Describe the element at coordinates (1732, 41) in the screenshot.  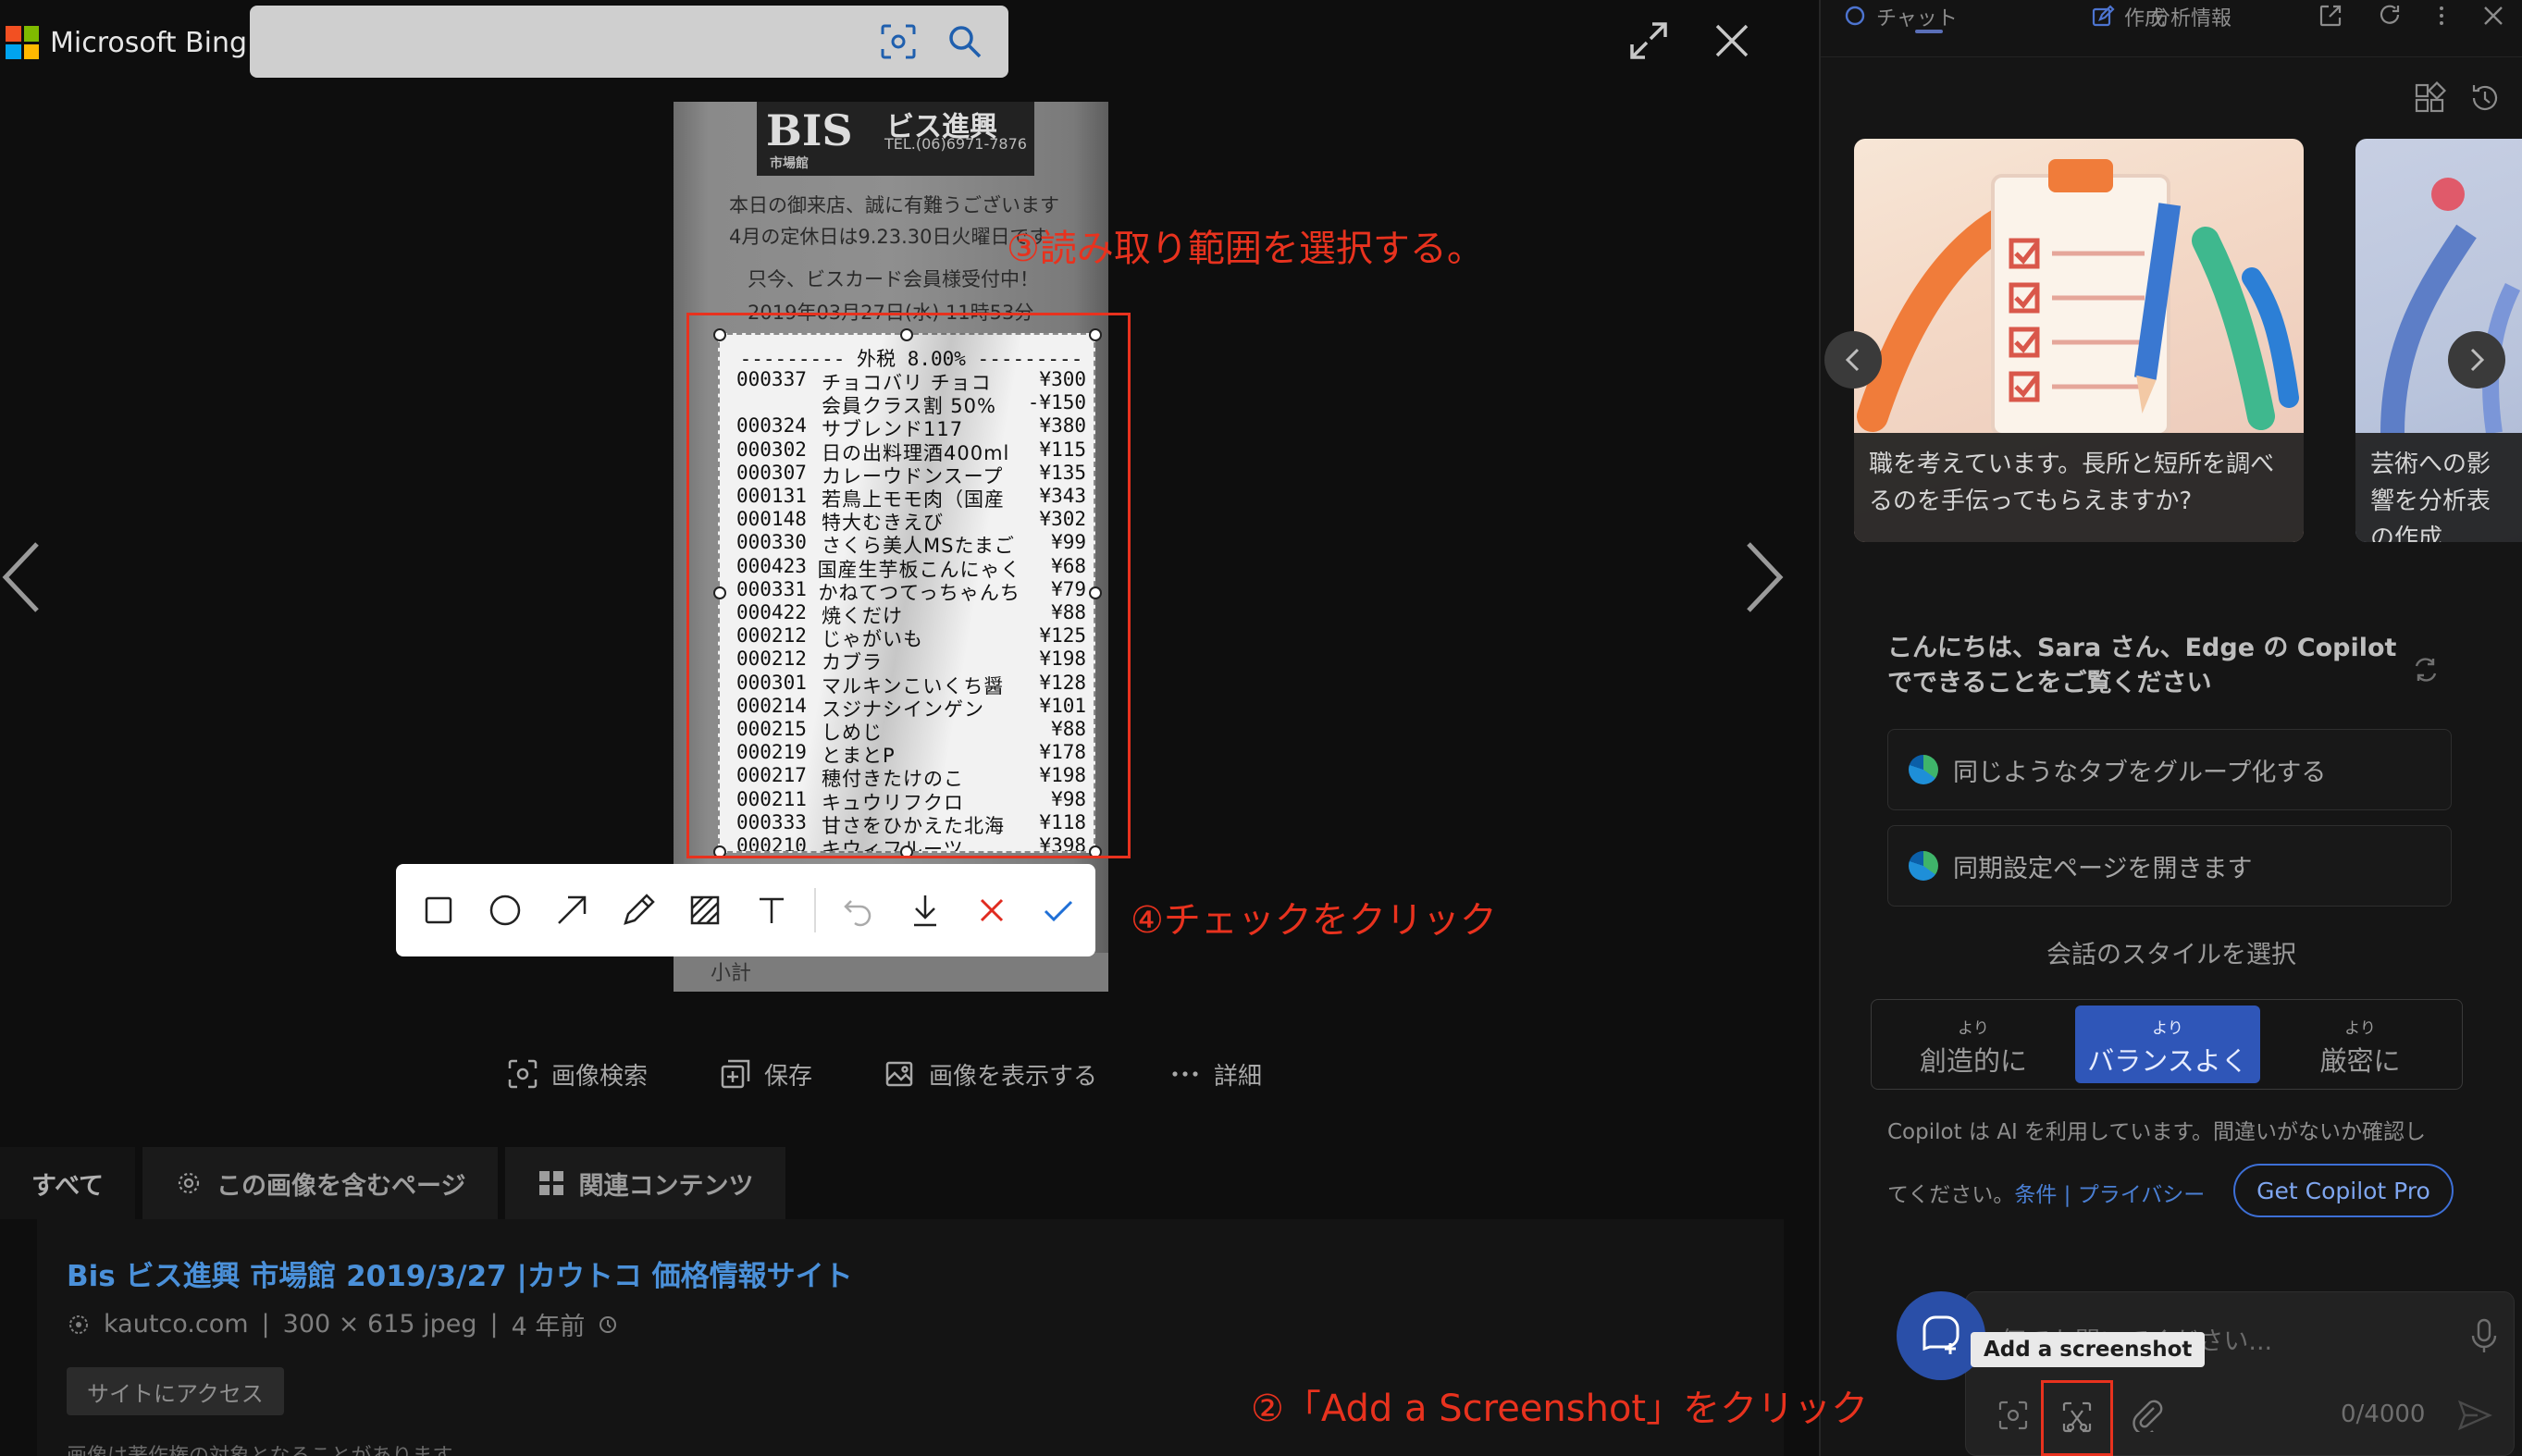
I see `close-icon` at that location.